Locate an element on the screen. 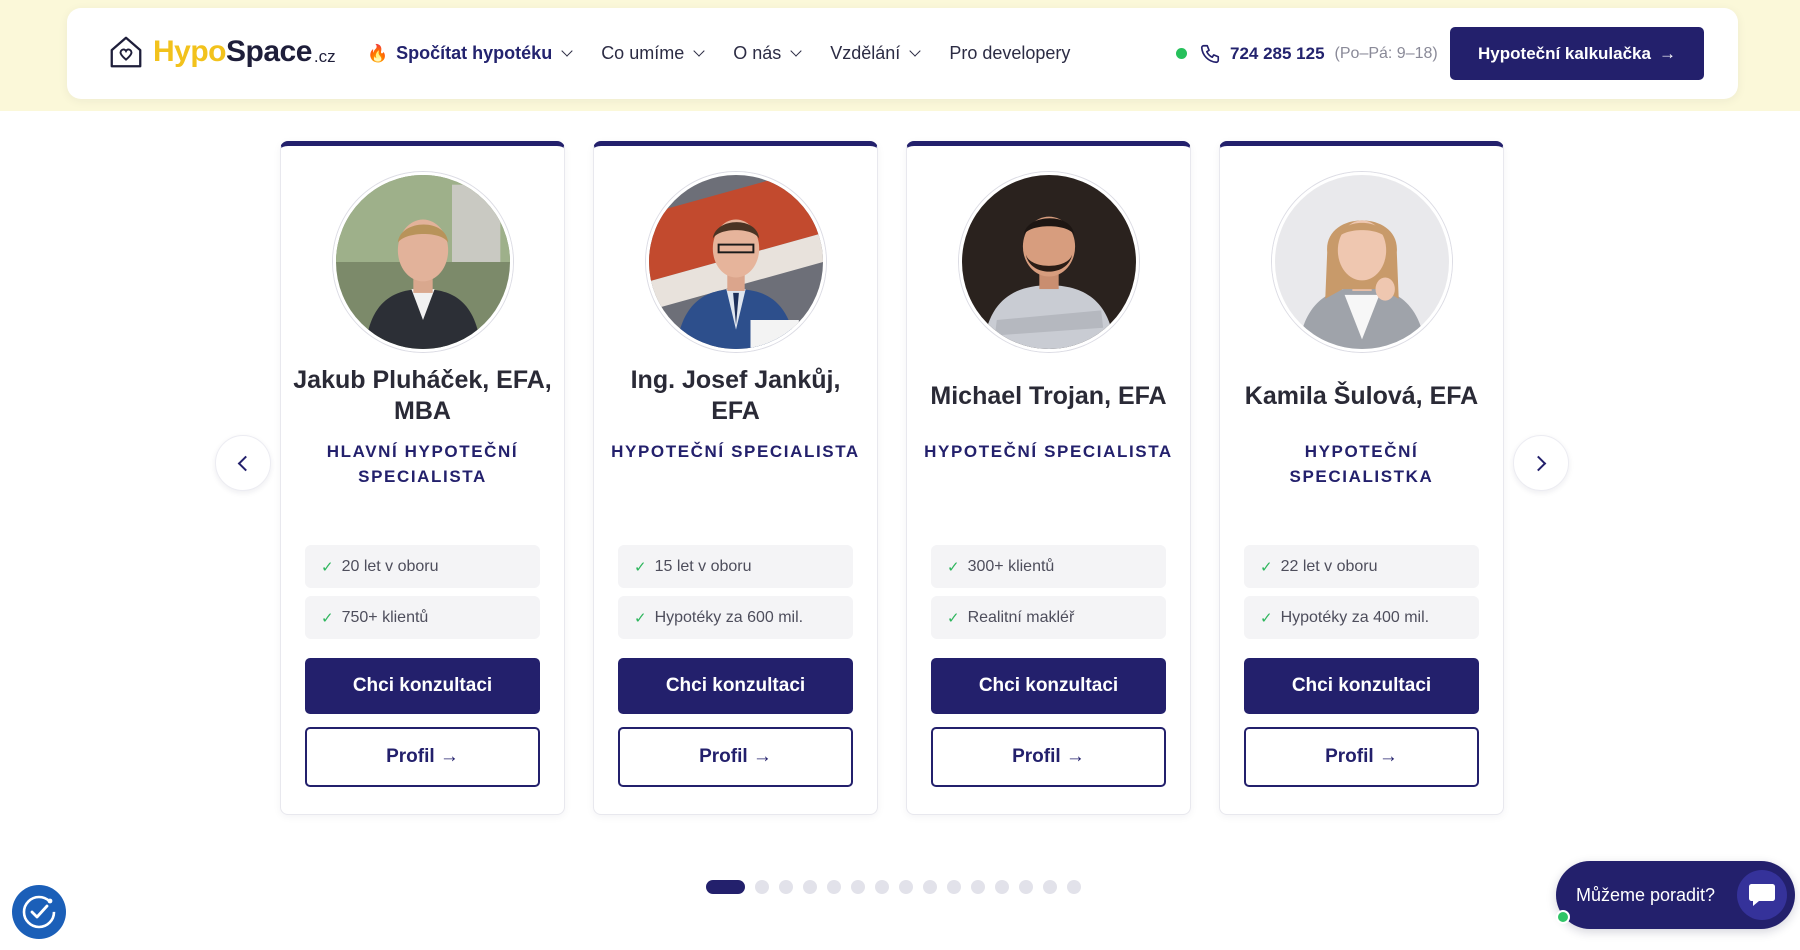 The image size is (1800, 950). stat-item: ✓ 750+ klientů is located at coordinates (422, 617).